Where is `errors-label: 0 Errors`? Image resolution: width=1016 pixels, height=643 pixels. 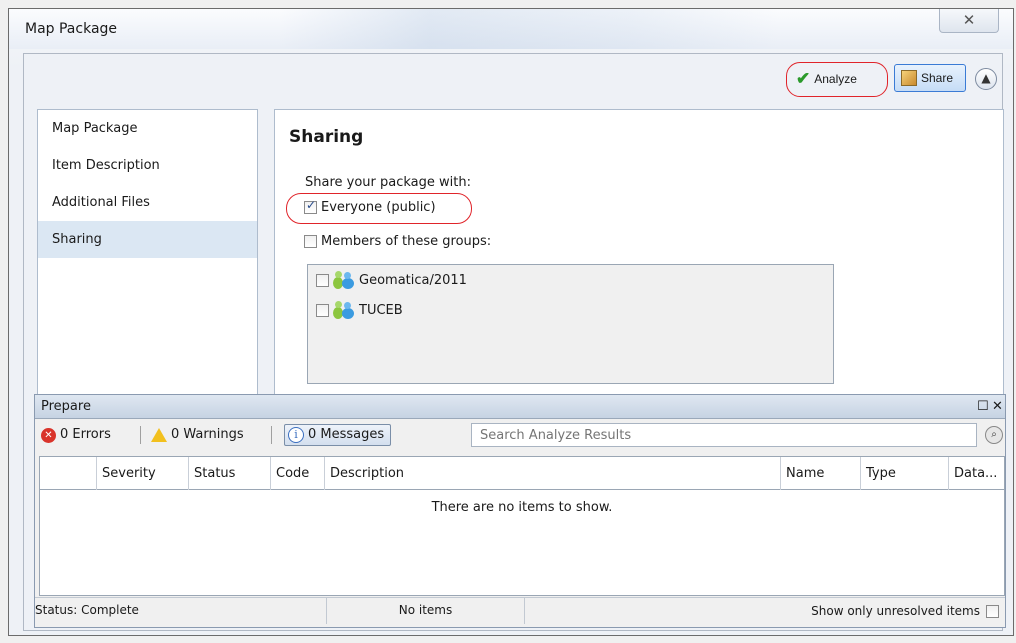
errors-label: 0 Errors is located at coordinates (85, 434).